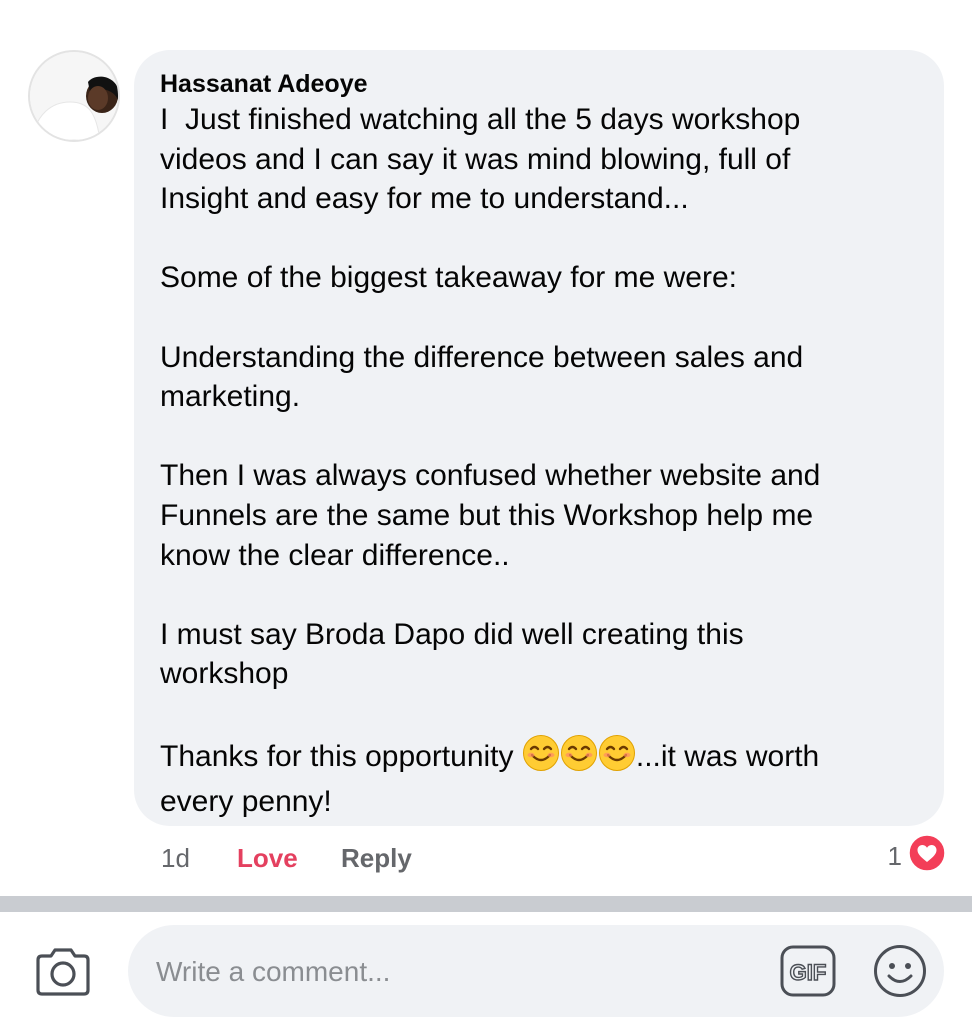 This screenshot has height=1024, width=972. I want to click on love-button: Love, so click(289, 858).